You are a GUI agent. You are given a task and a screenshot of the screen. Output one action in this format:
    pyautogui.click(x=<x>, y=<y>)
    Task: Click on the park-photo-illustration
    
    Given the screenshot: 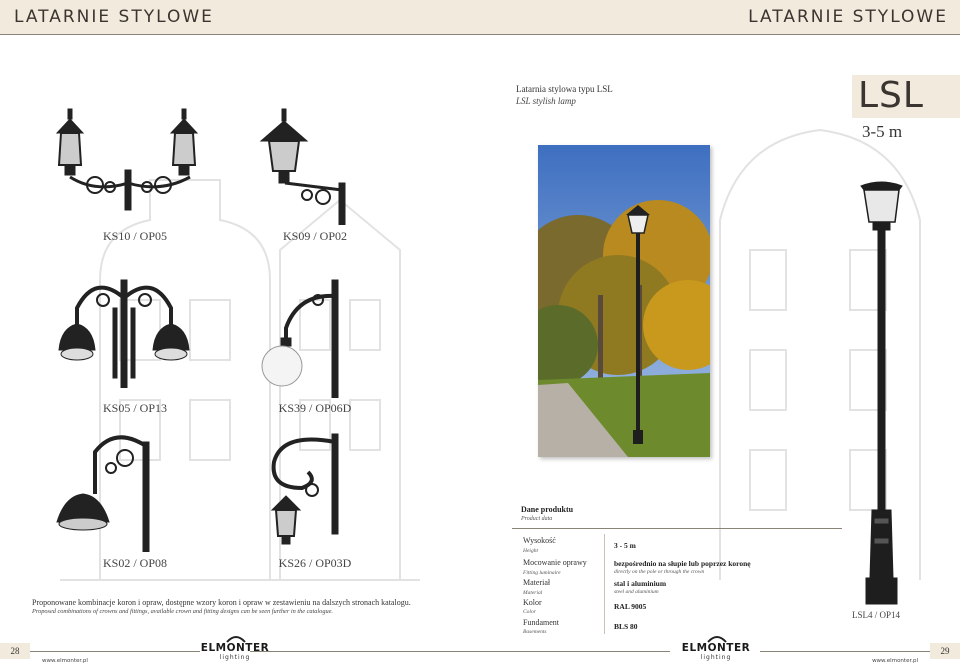 What is the action you would take?
    pyautogui.click(x=624, y=301)
    